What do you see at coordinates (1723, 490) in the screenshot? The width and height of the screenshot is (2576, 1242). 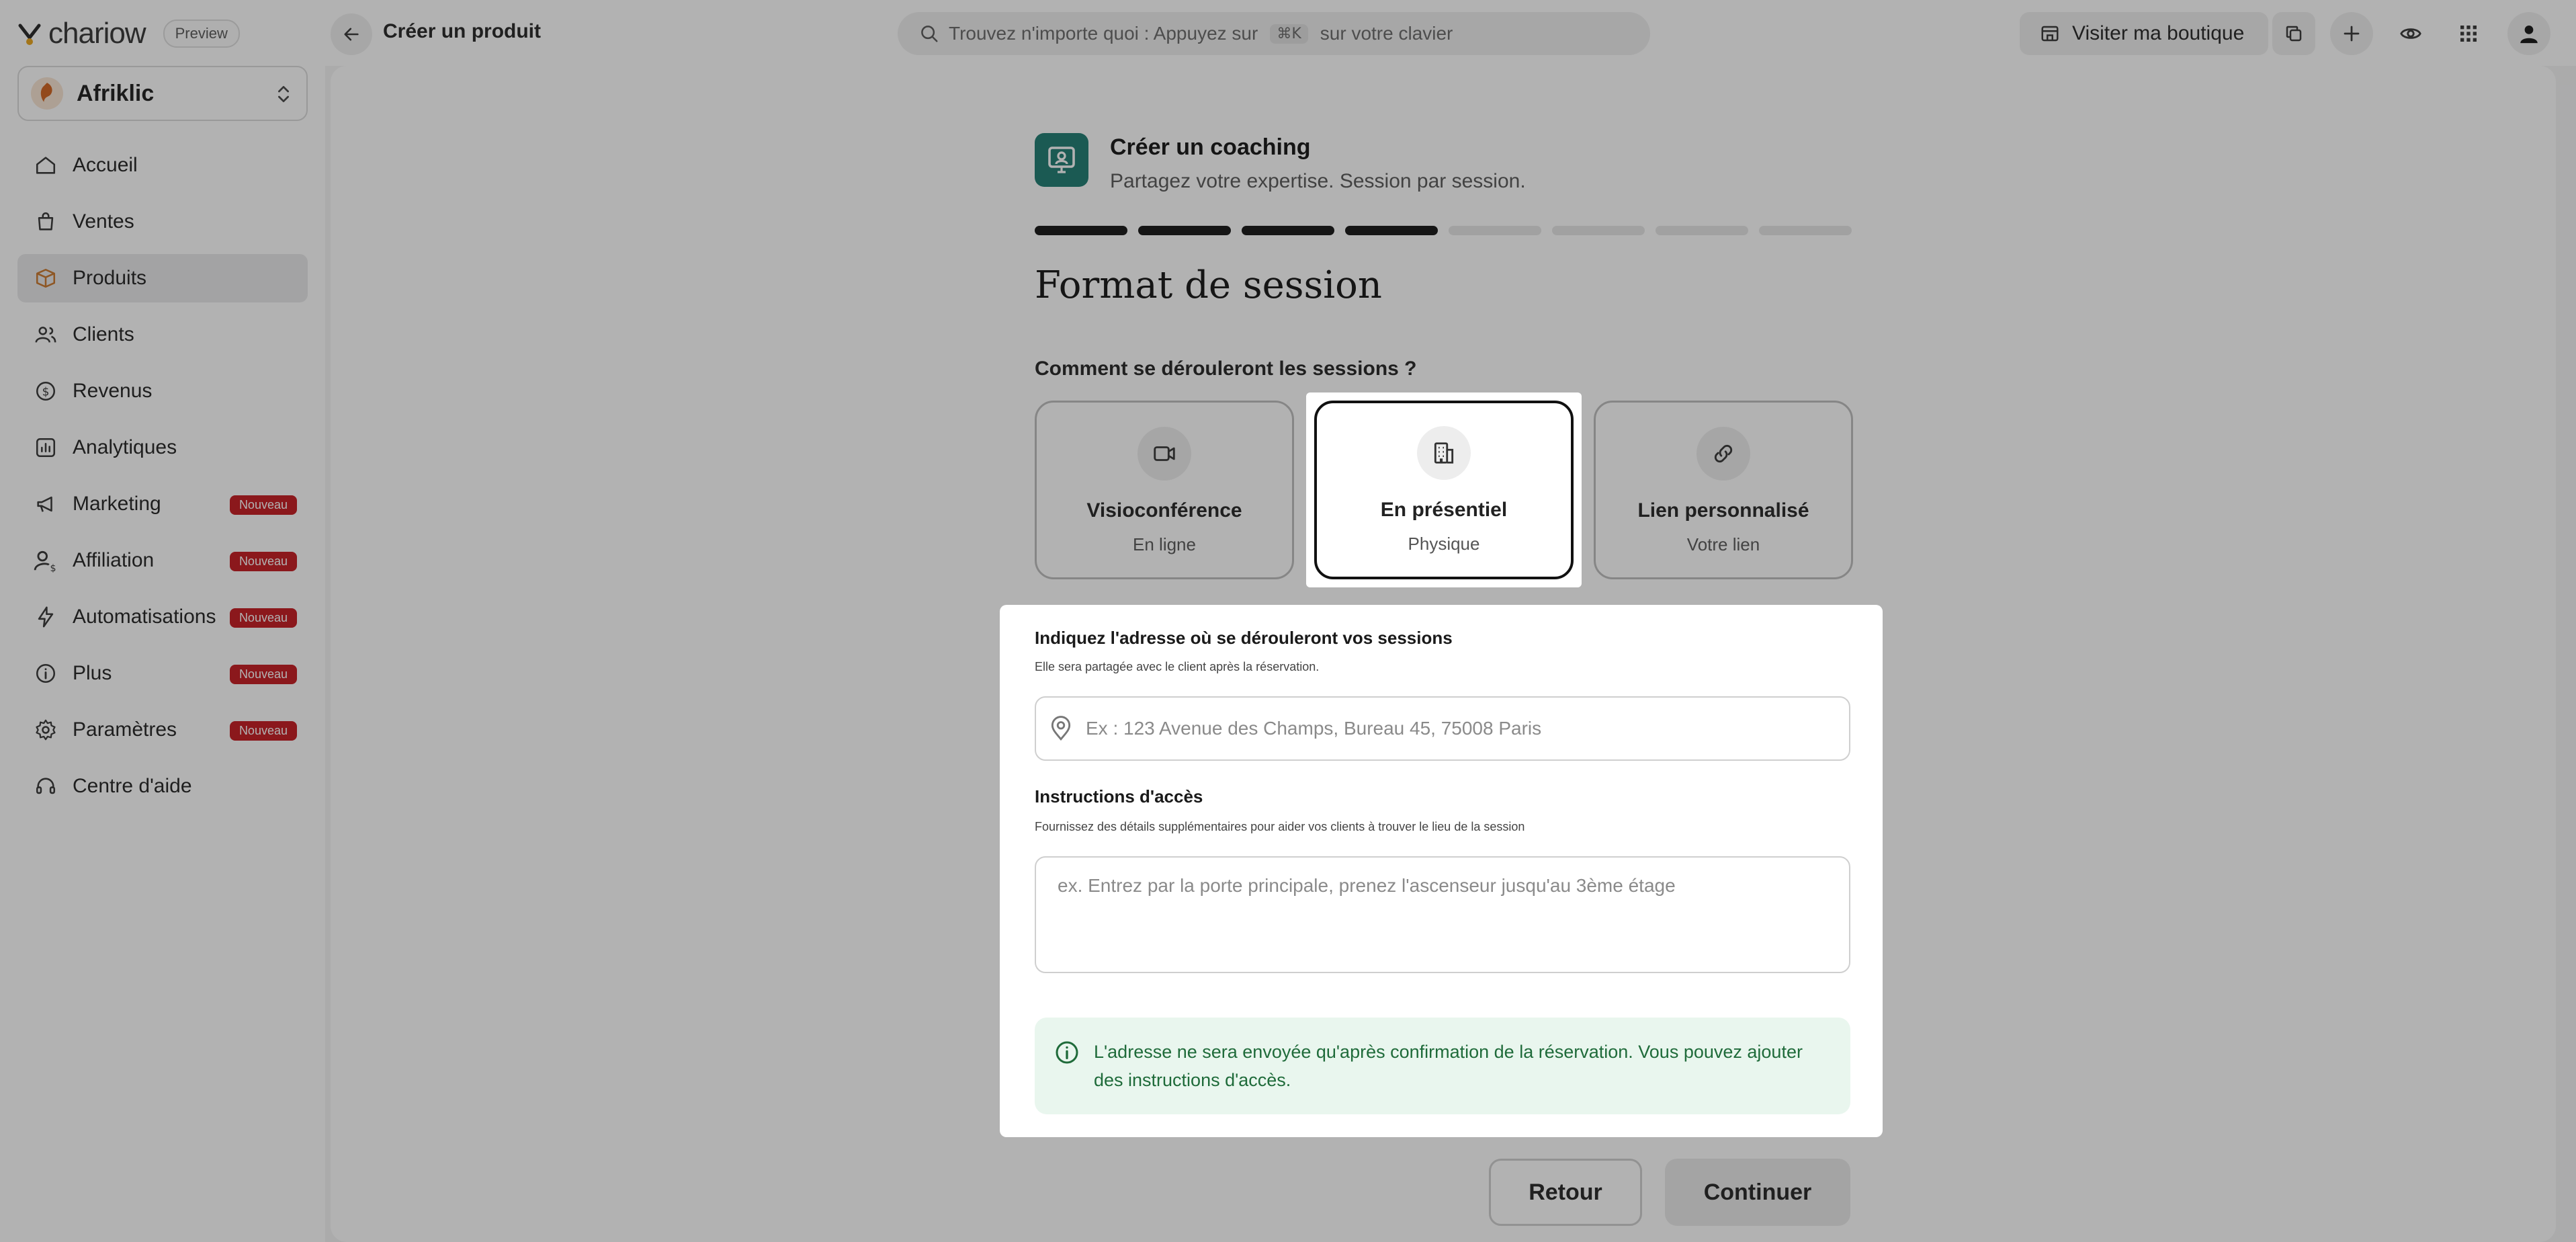 I see `option-lien-personnalise: Lien personnalisé Votre lien` at bounding box center [1723, 490].